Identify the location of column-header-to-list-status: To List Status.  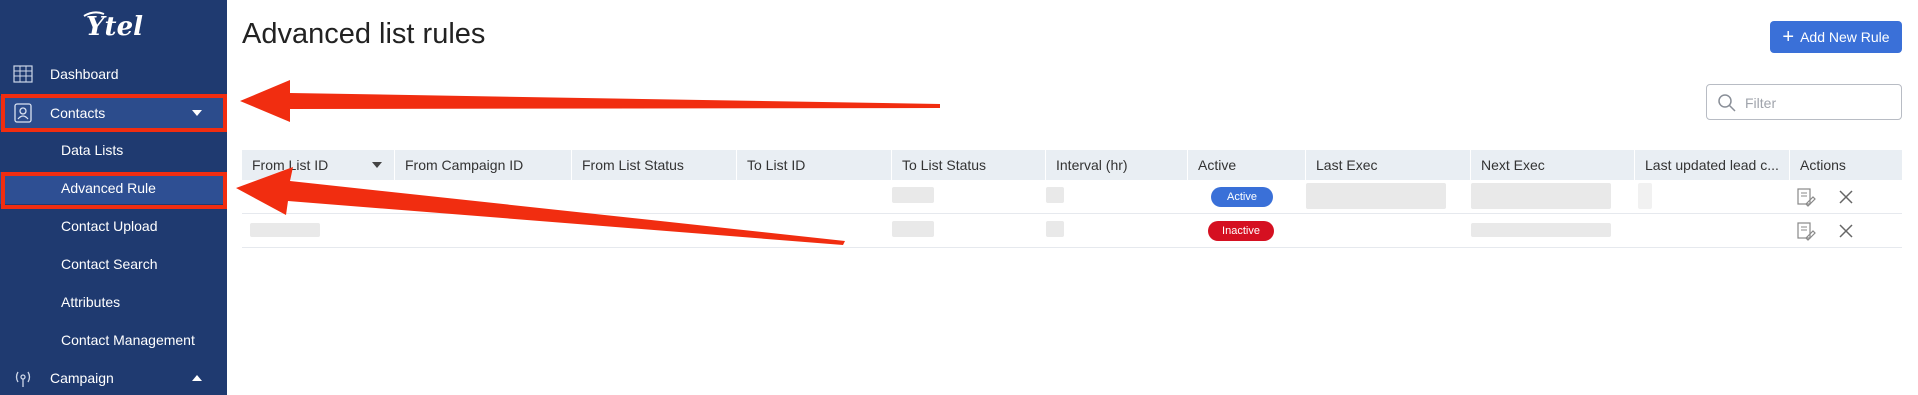
(969, 165).